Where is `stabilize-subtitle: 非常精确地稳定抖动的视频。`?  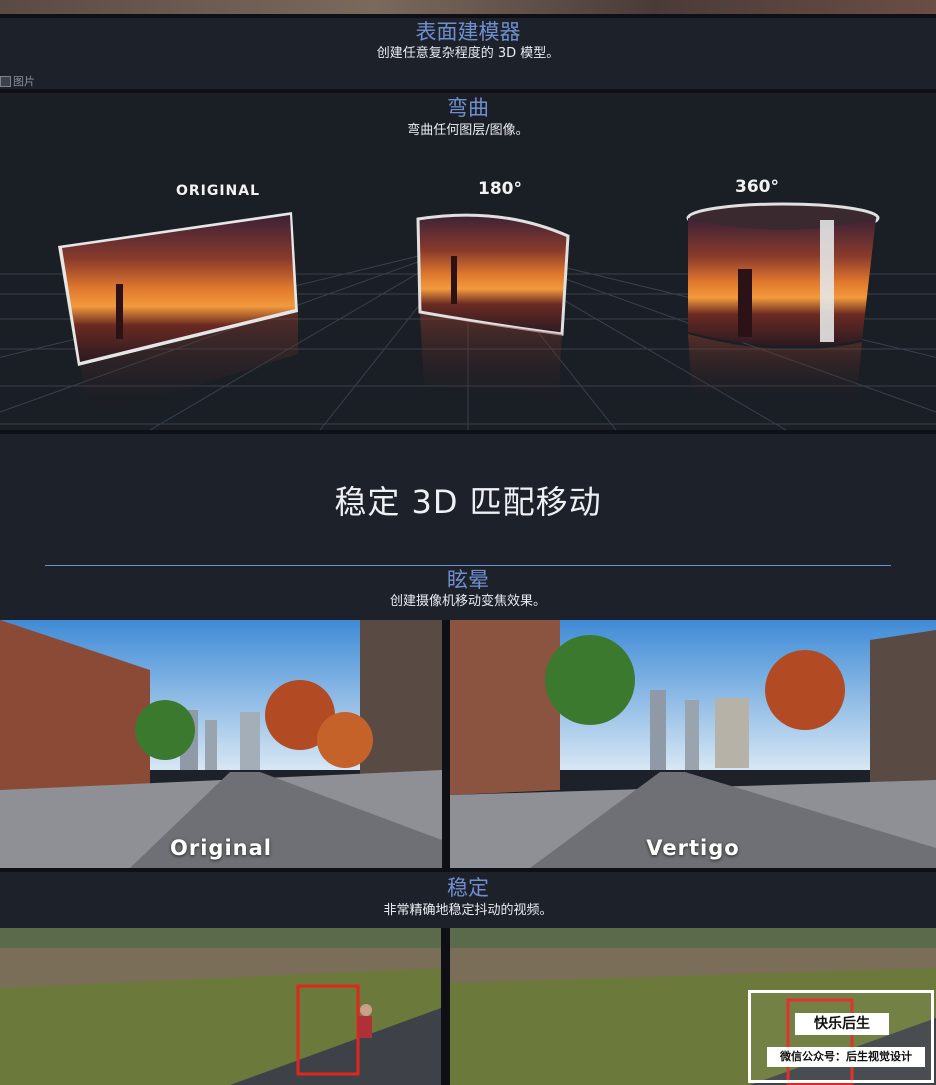
stabilize-subtitle: 非常精确地稳定抖动的视频。 is located at coordinates (468, 910).